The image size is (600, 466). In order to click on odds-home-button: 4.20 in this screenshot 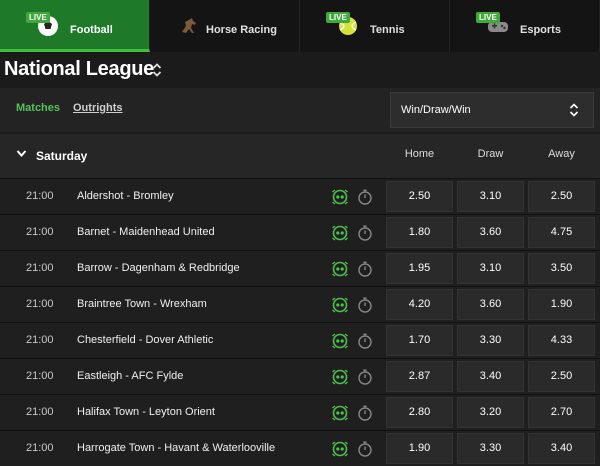, I will do `click(419, 304)`.